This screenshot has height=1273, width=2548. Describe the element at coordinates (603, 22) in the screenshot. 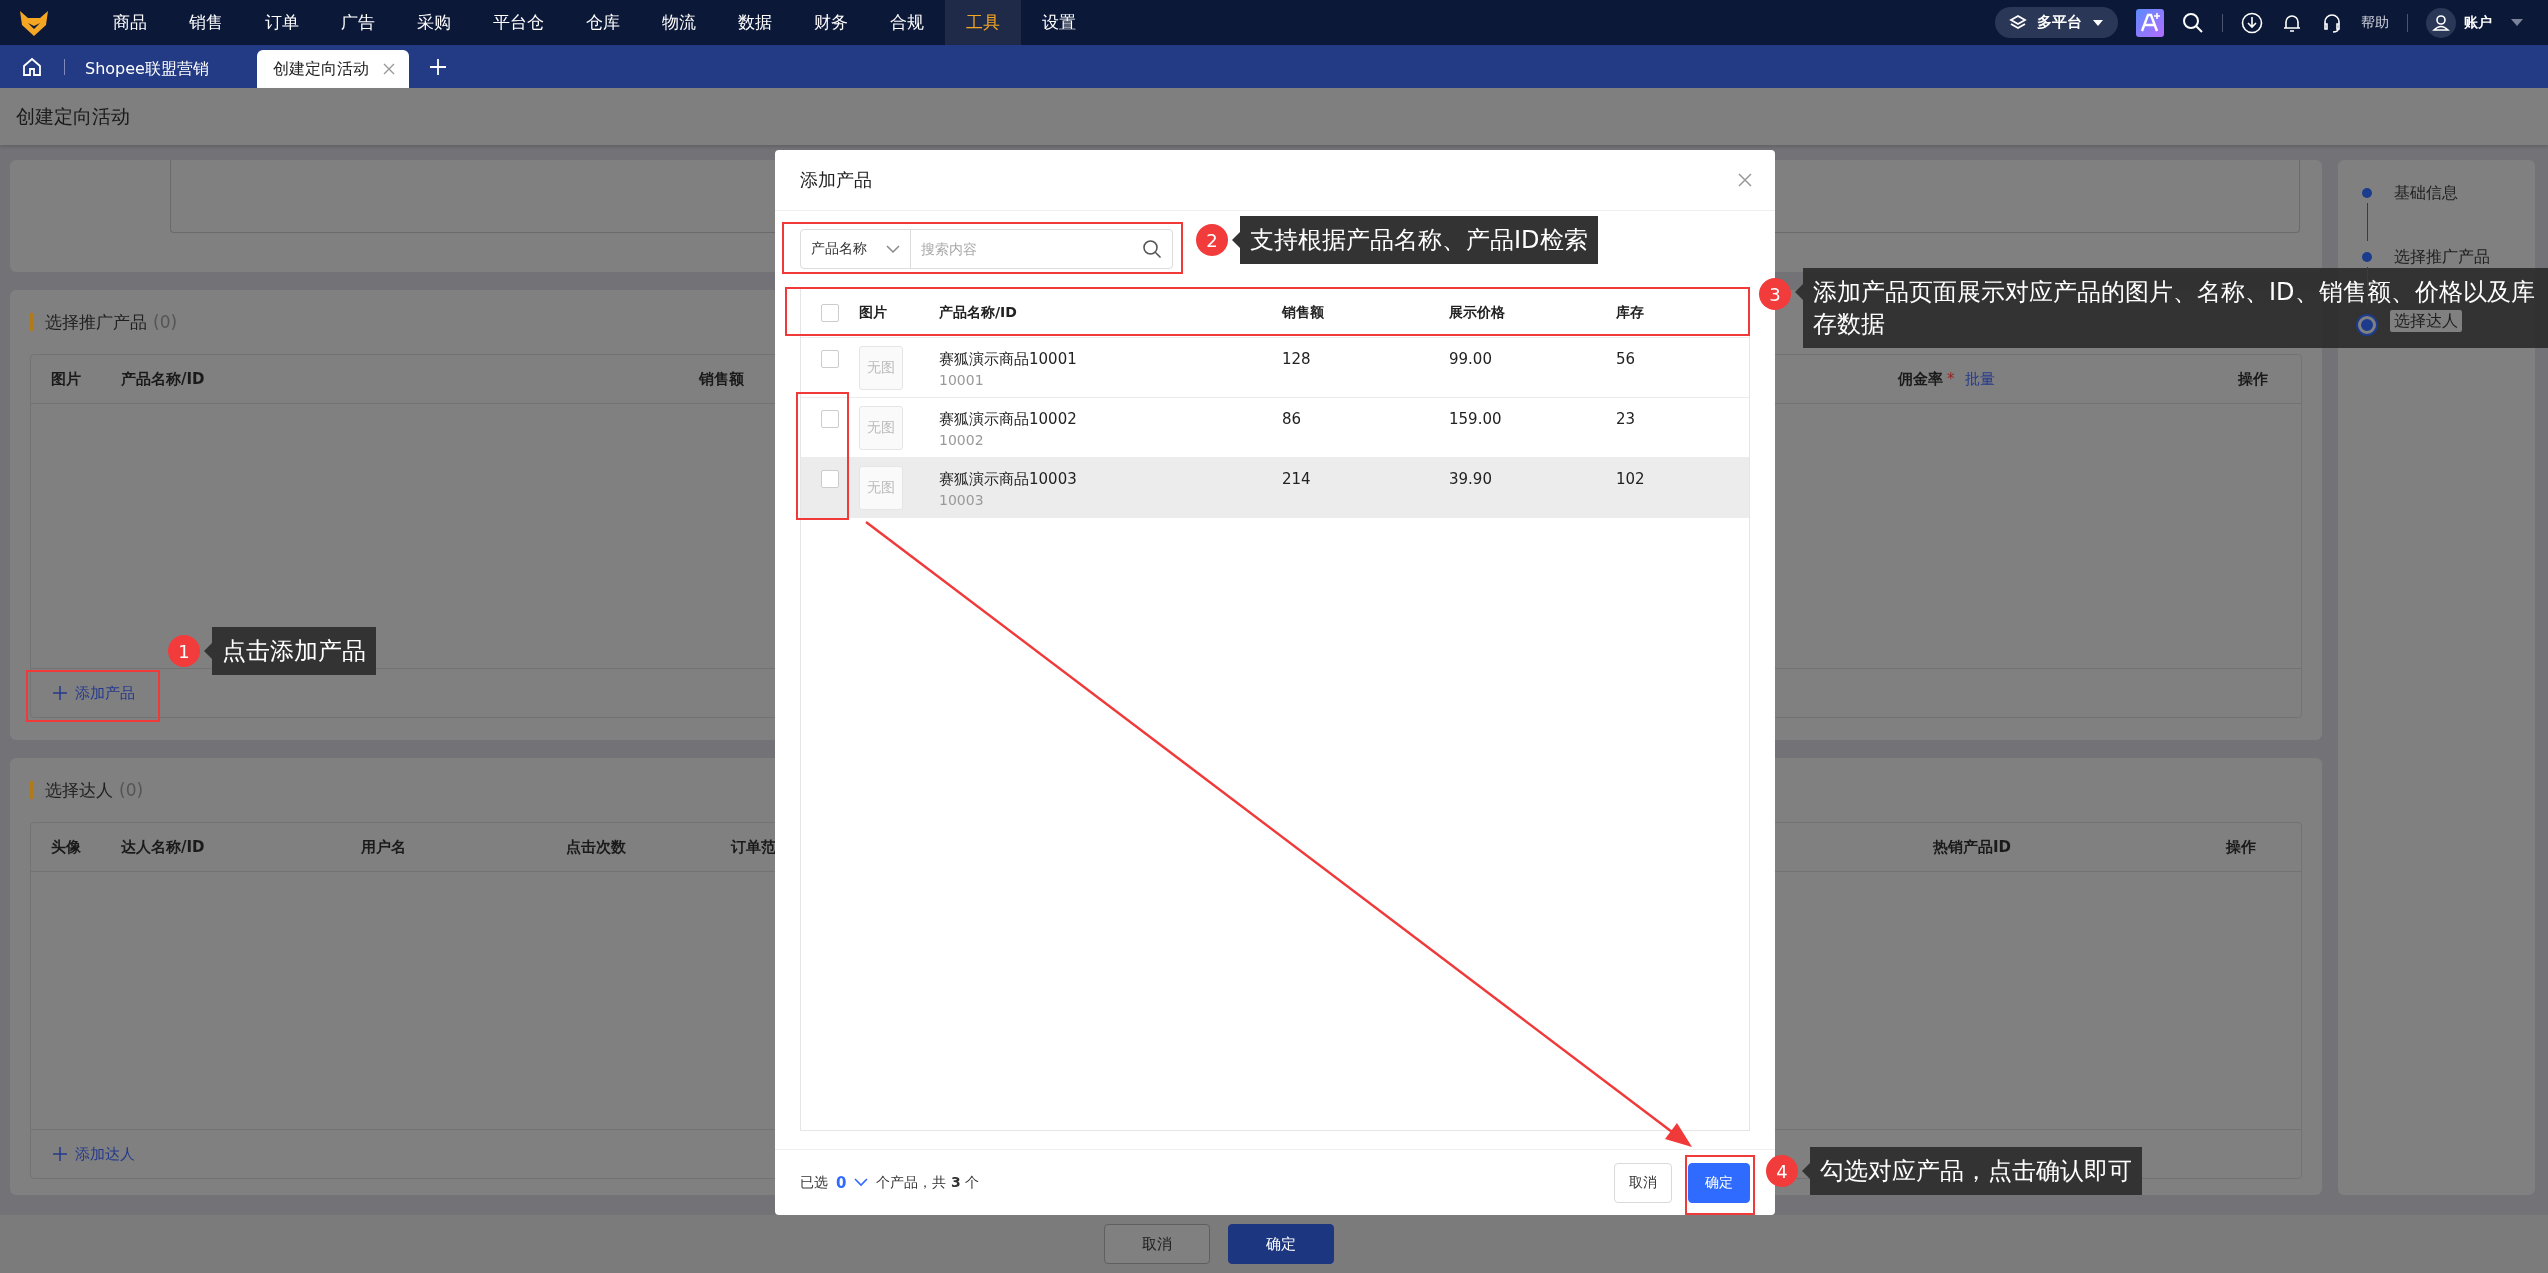

I see `nav-menu-item: 仓库` at that location.